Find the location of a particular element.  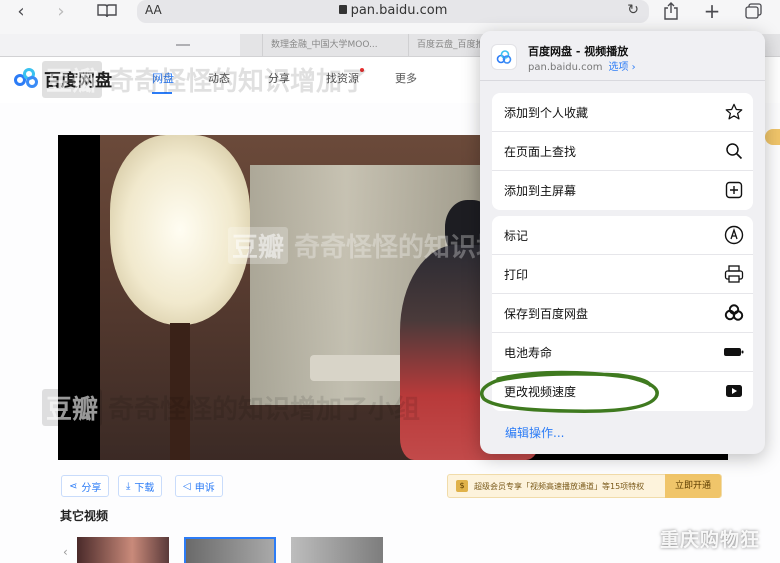

scroll-left-icon: ‹ is located at coordinates (65, 552).